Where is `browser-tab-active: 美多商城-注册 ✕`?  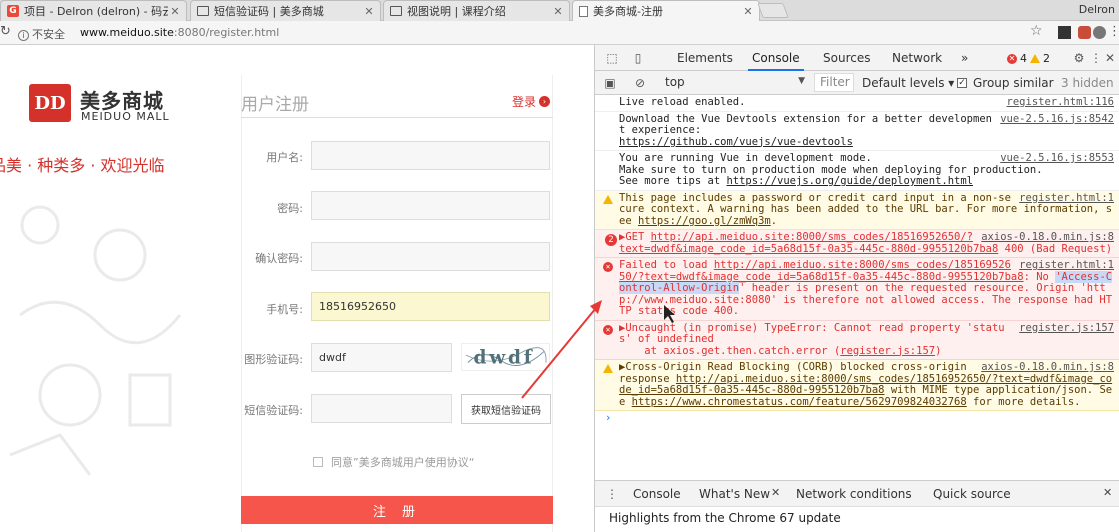
browser-tab-active: 美多商城-注册 ✕ is located at coordinates (666, 10).